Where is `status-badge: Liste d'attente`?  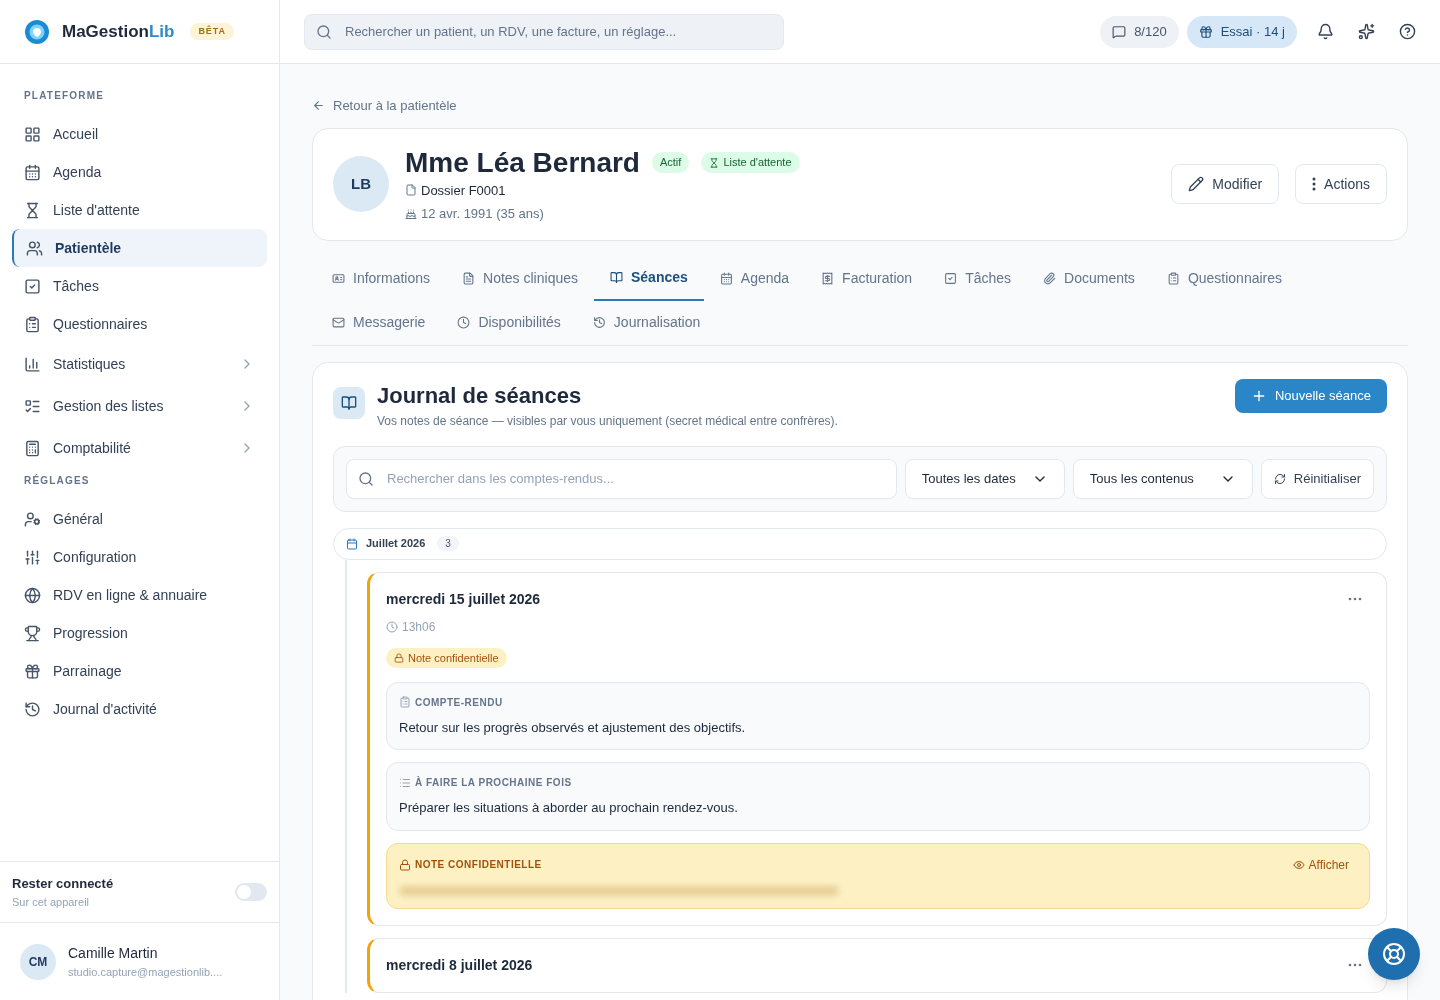 status-badge: Liste d'attente is located at coordinates (750, 162).